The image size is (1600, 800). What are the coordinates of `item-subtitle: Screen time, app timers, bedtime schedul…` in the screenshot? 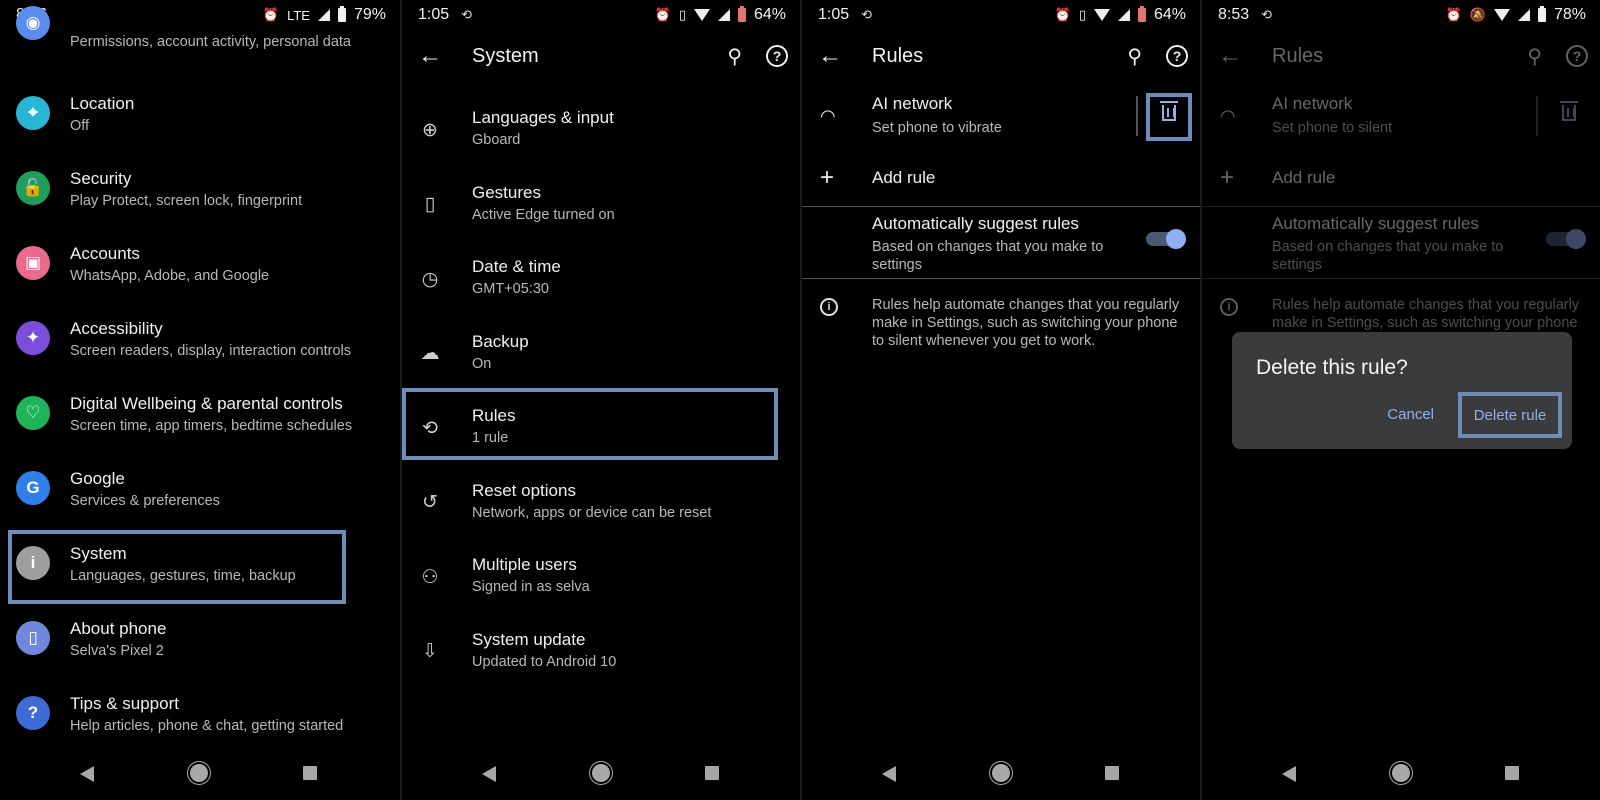 It's located at (211, 426).